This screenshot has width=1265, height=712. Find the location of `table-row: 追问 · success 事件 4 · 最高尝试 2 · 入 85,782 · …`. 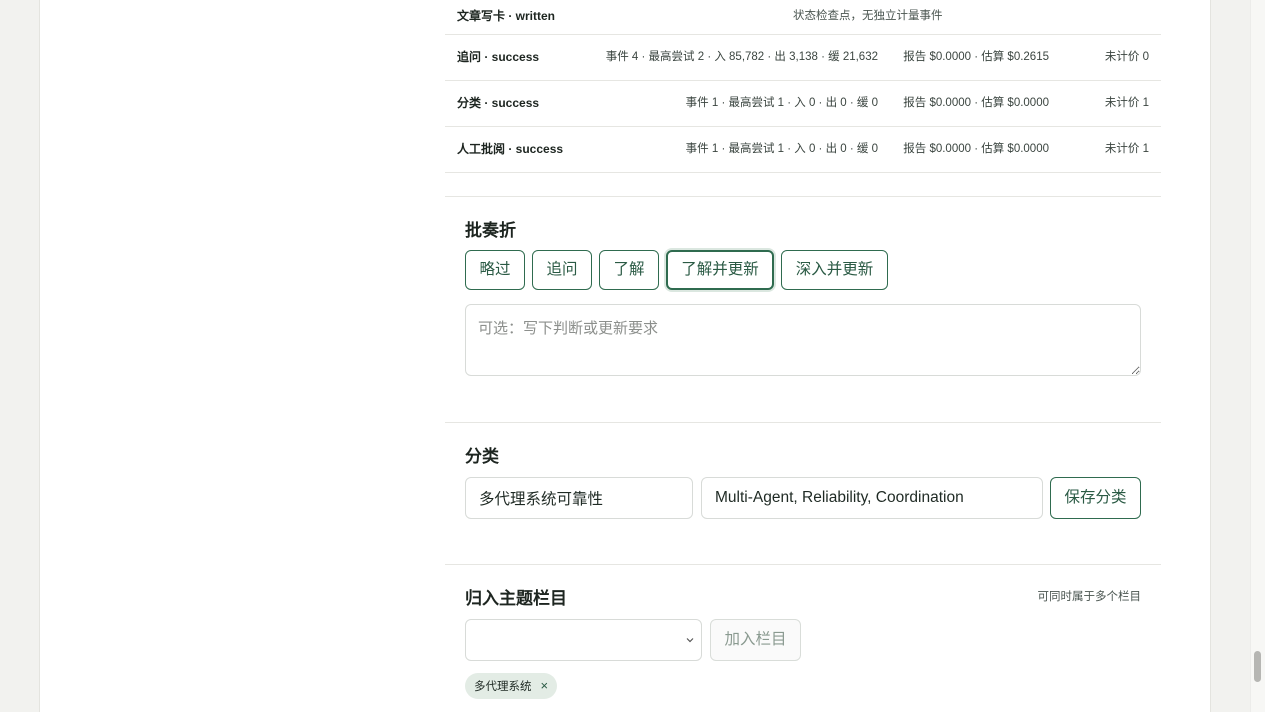

table-row: 追问 · success 事件 4 · 最高尝试 2 · 入 85,782 · … is located at coordinates (803, 58).